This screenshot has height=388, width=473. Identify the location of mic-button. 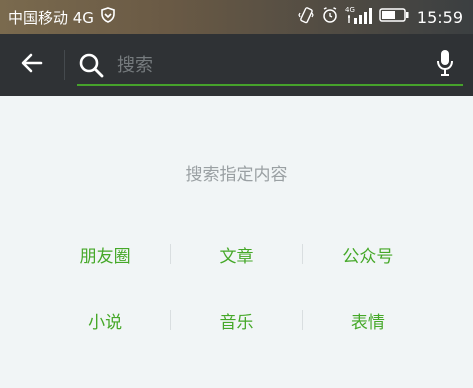
(445, 65).